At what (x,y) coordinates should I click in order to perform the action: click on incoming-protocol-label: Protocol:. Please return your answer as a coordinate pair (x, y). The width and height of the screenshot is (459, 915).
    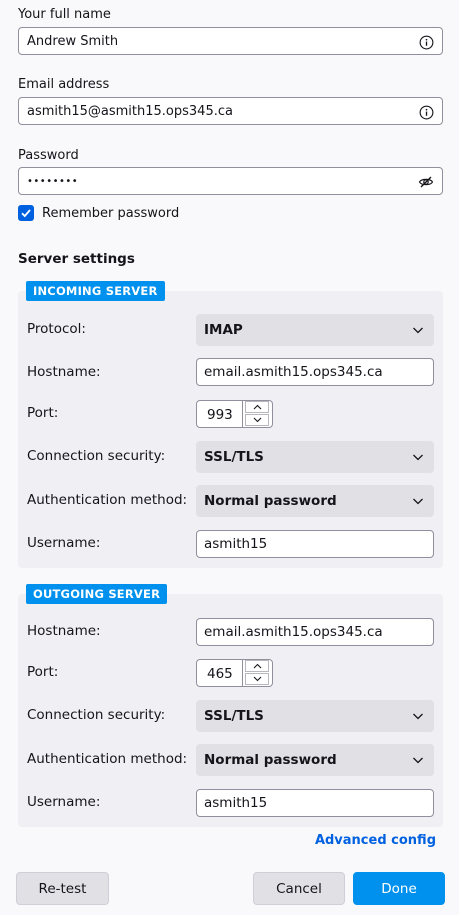
    Looking at the image, I should click on (56, 329).